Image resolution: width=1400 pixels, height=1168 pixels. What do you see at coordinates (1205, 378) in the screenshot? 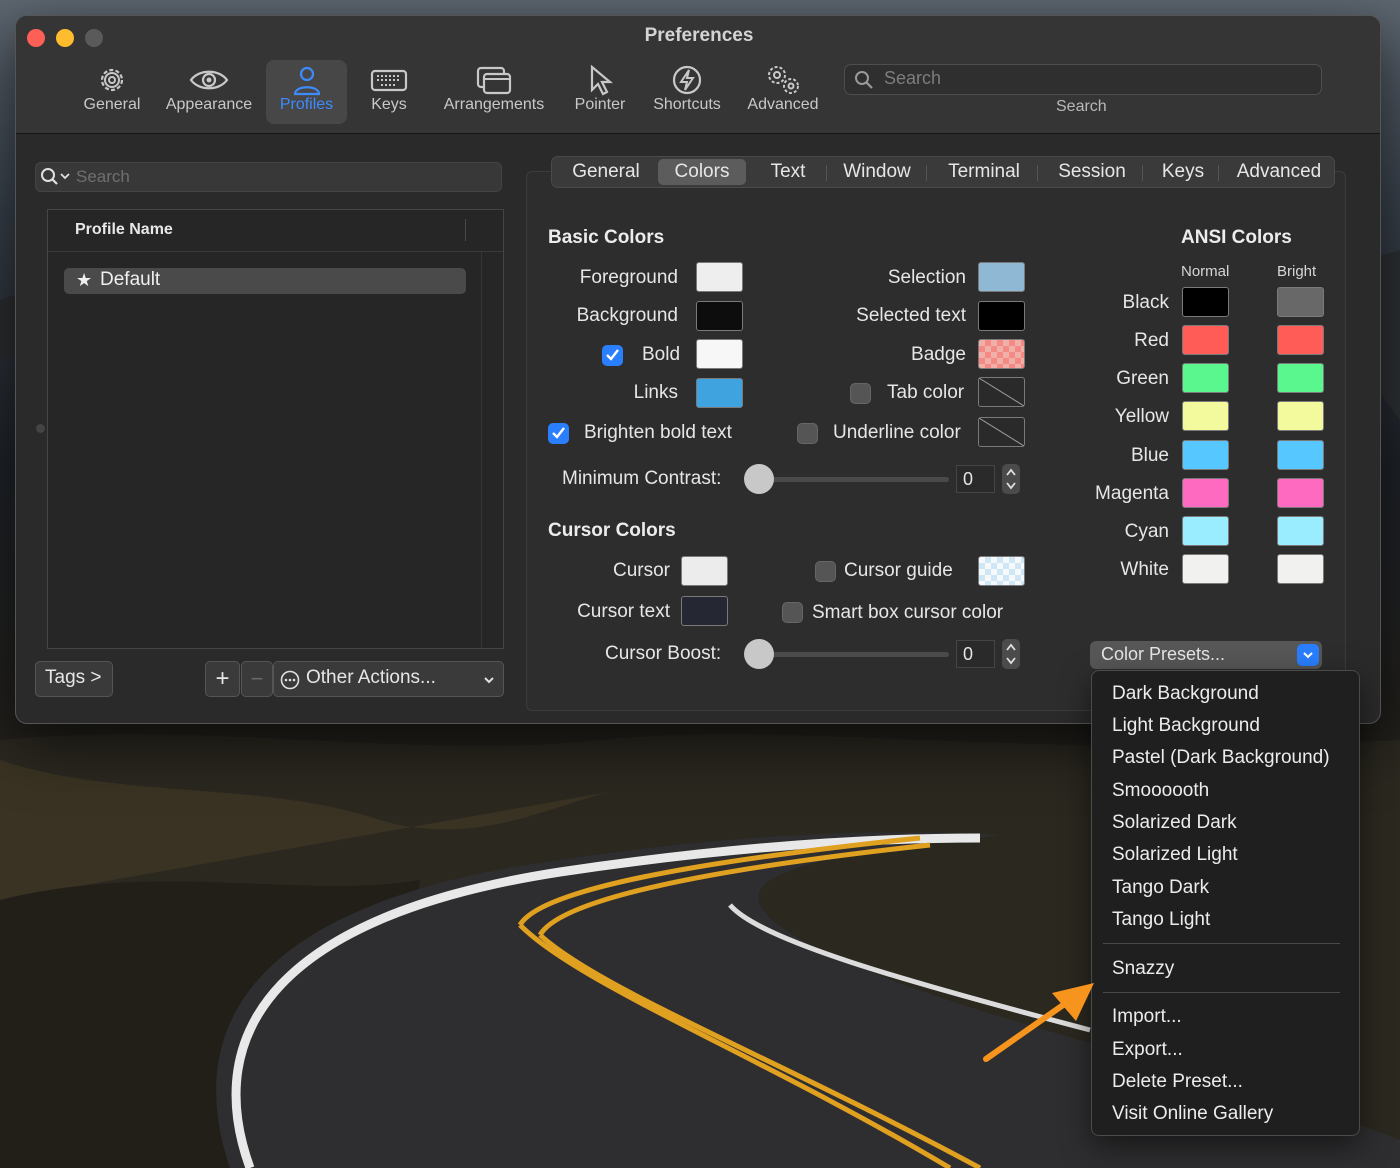
I see `ansi-green-normal-well` at bounding box center [1205, 378].